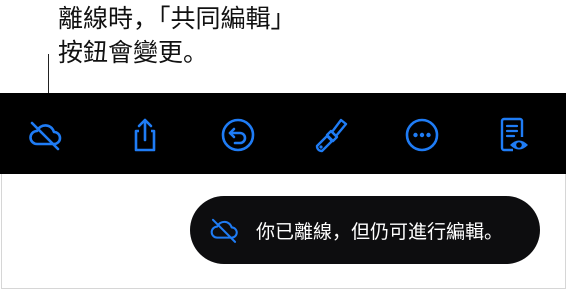 The image size is (566, 291). I want to click on document-eye-icon, so click(514, 134).